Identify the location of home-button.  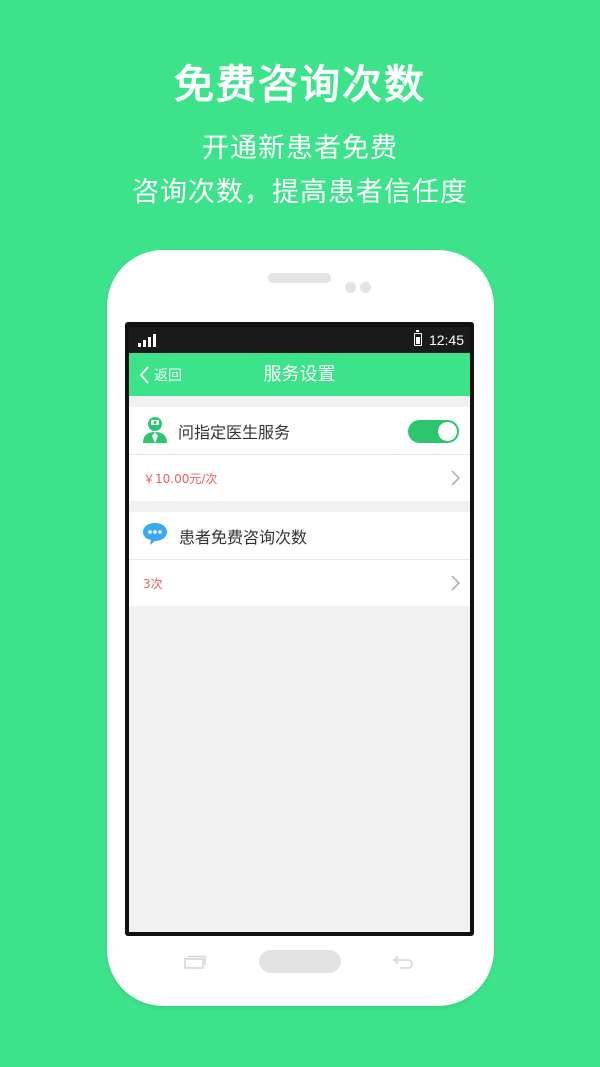
(300, 961).